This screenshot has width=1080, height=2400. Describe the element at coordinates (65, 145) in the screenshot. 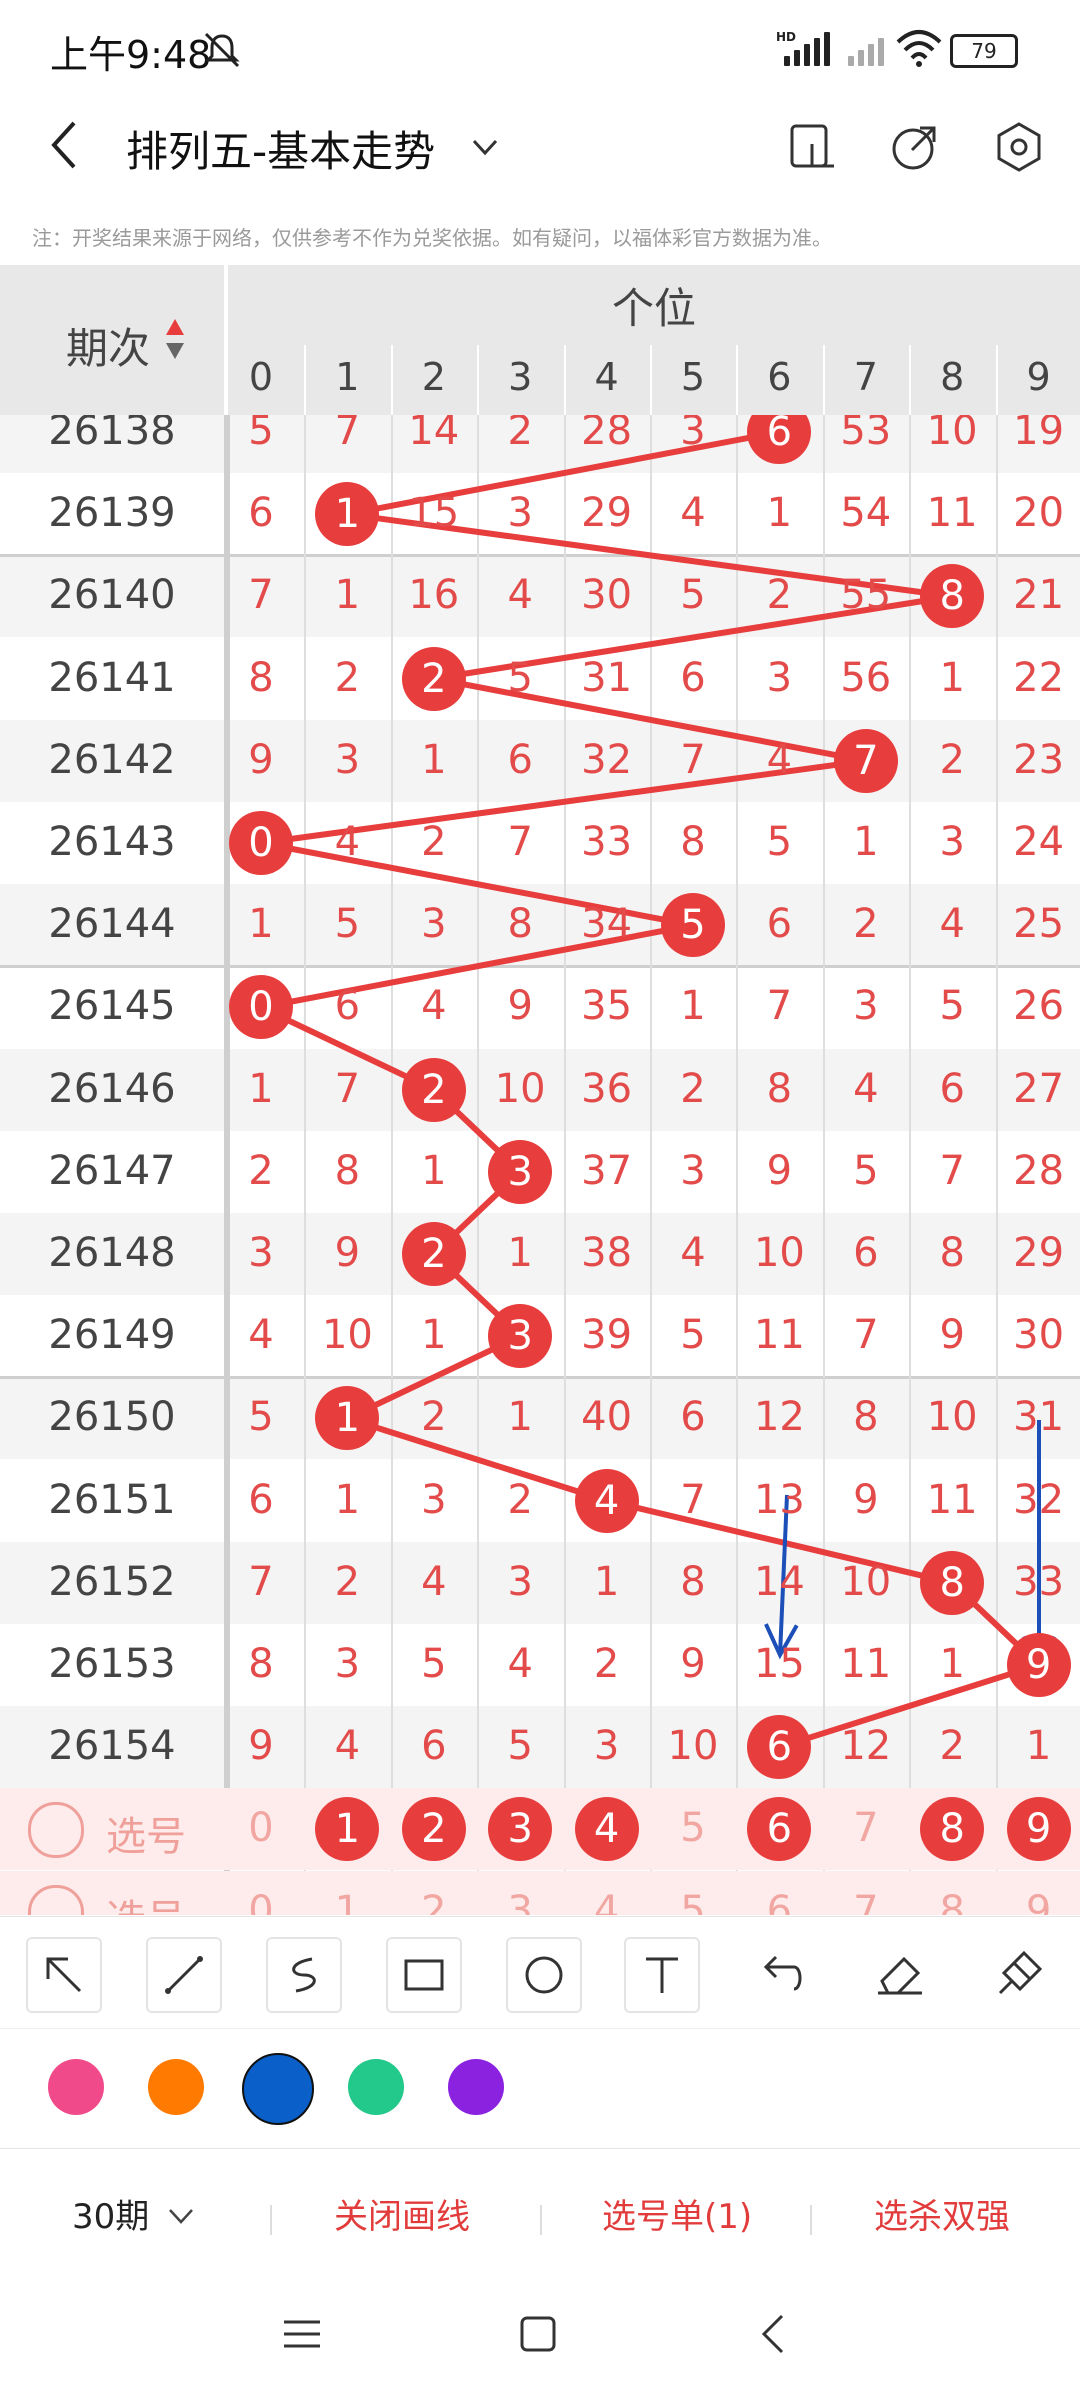

I see `back-icon` at that location.